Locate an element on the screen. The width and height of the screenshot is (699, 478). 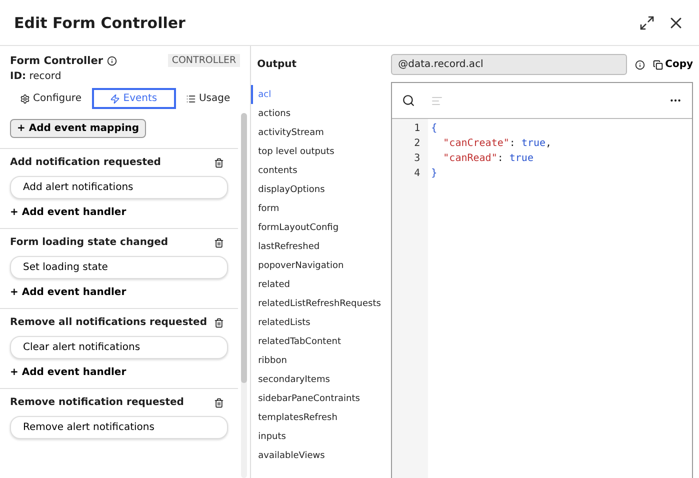
code-line: { is located at coordinates (434, 129).